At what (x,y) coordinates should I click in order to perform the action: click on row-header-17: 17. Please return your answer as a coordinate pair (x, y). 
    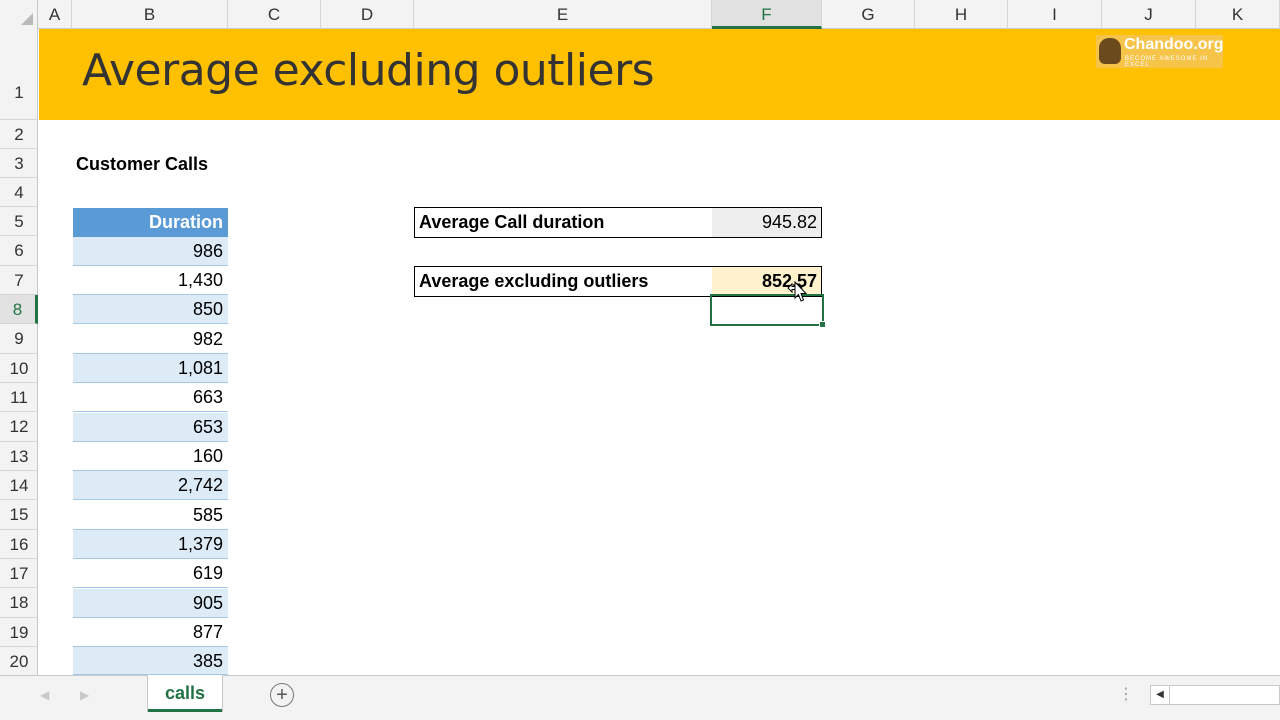
    Looking at the image, I should click on (19, 573).